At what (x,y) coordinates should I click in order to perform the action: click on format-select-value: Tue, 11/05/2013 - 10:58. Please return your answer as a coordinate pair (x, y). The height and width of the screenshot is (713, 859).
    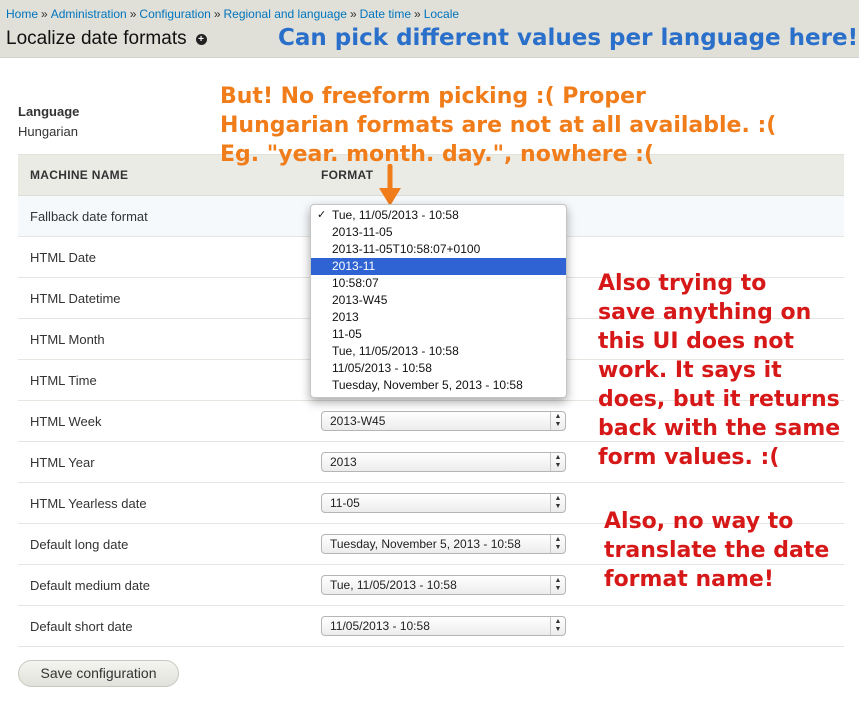
    Looking at the image, I should click on (393, 585).